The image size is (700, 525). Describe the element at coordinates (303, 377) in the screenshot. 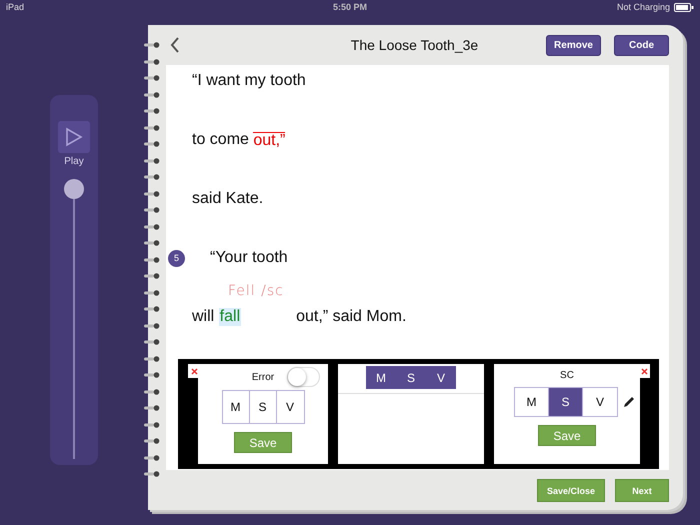

I see `toggle-switch` at that location.